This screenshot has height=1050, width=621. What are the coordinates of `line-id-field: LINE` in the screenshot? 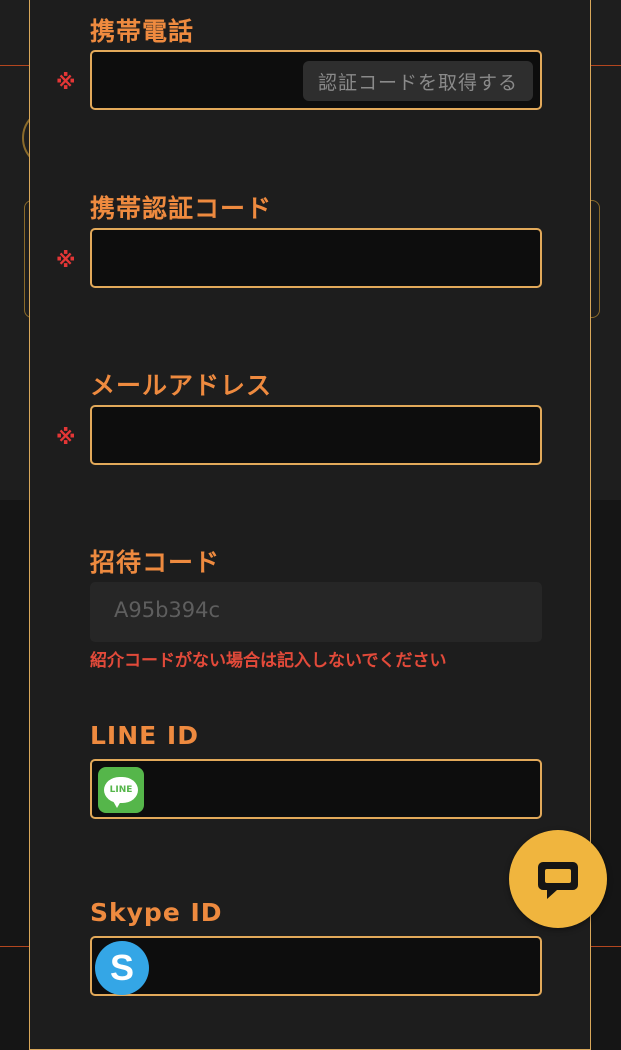 It's located at (316, 789).